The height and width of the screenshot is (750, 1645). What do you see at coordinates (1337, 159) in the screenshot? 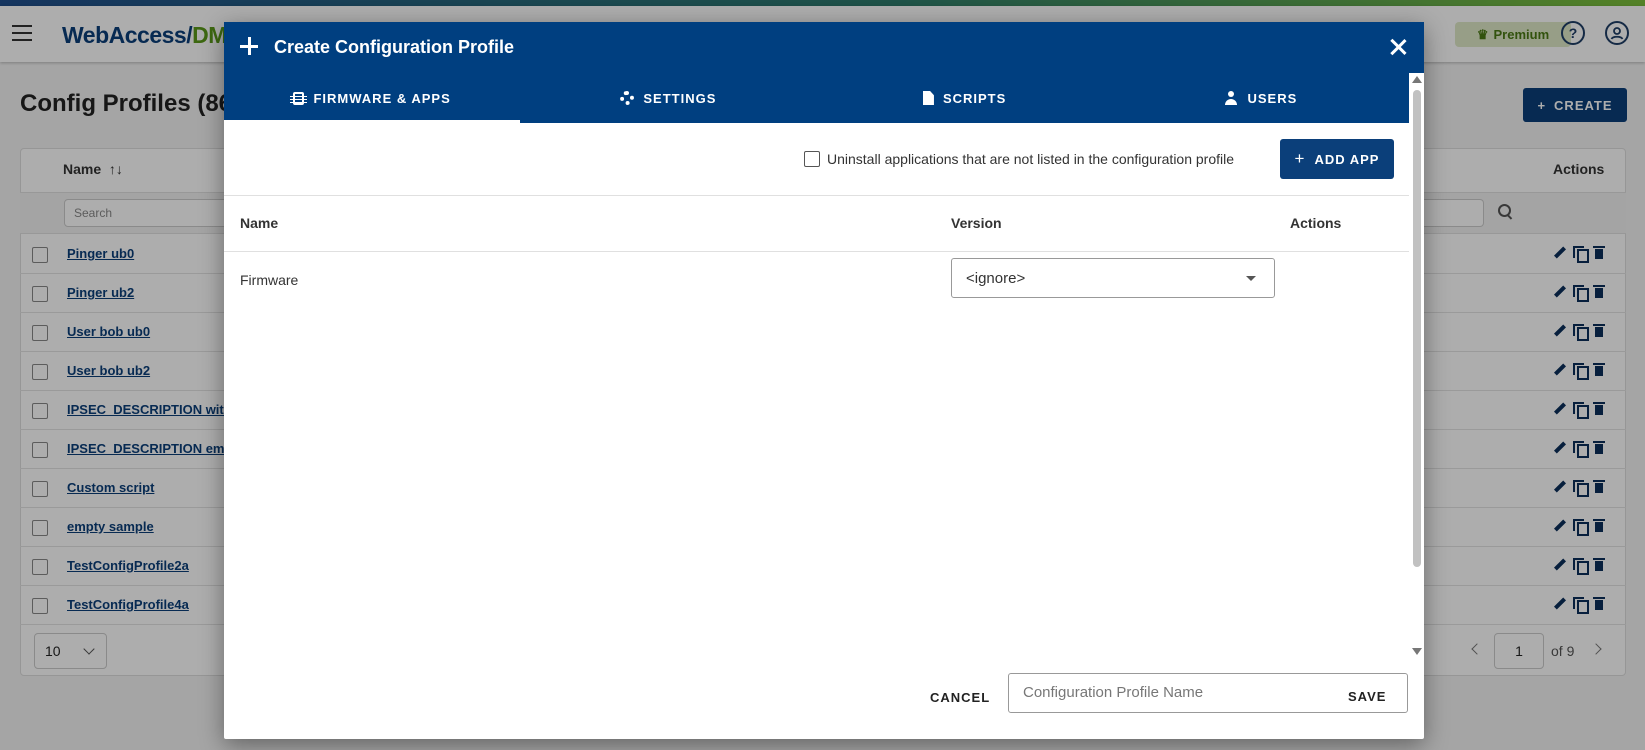
I see `add-app-button: + ADD APP` at bounding box center [1337, 159].